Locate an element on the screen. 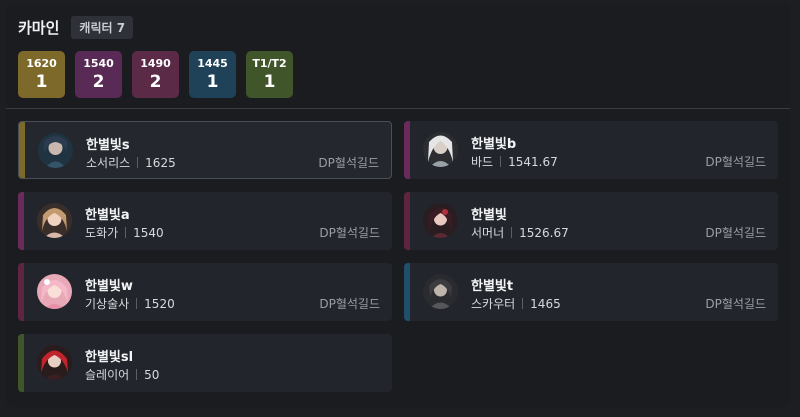  tier-level: 1445 is located at coordinates (212, 63).